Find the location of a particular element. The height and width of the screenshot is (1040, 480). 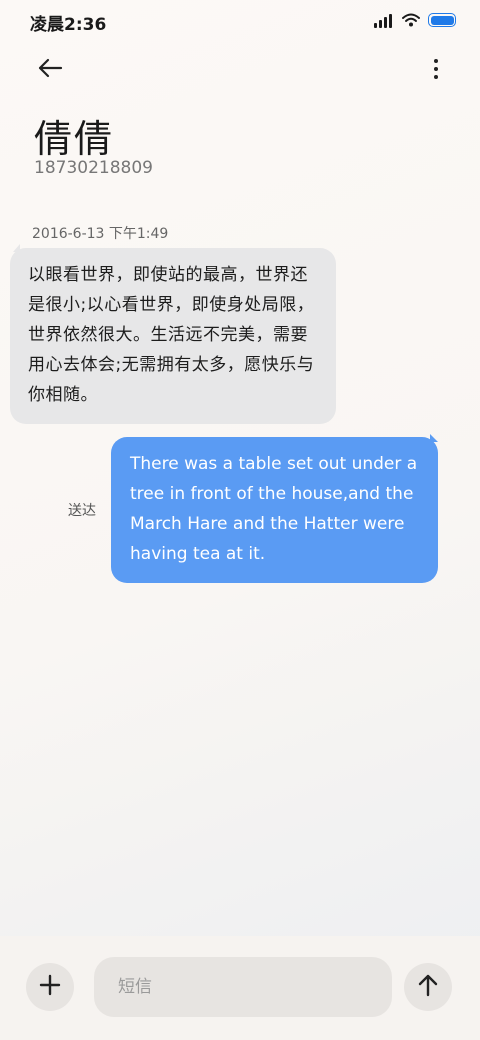

status-icons is located at coordinates (415, 20).